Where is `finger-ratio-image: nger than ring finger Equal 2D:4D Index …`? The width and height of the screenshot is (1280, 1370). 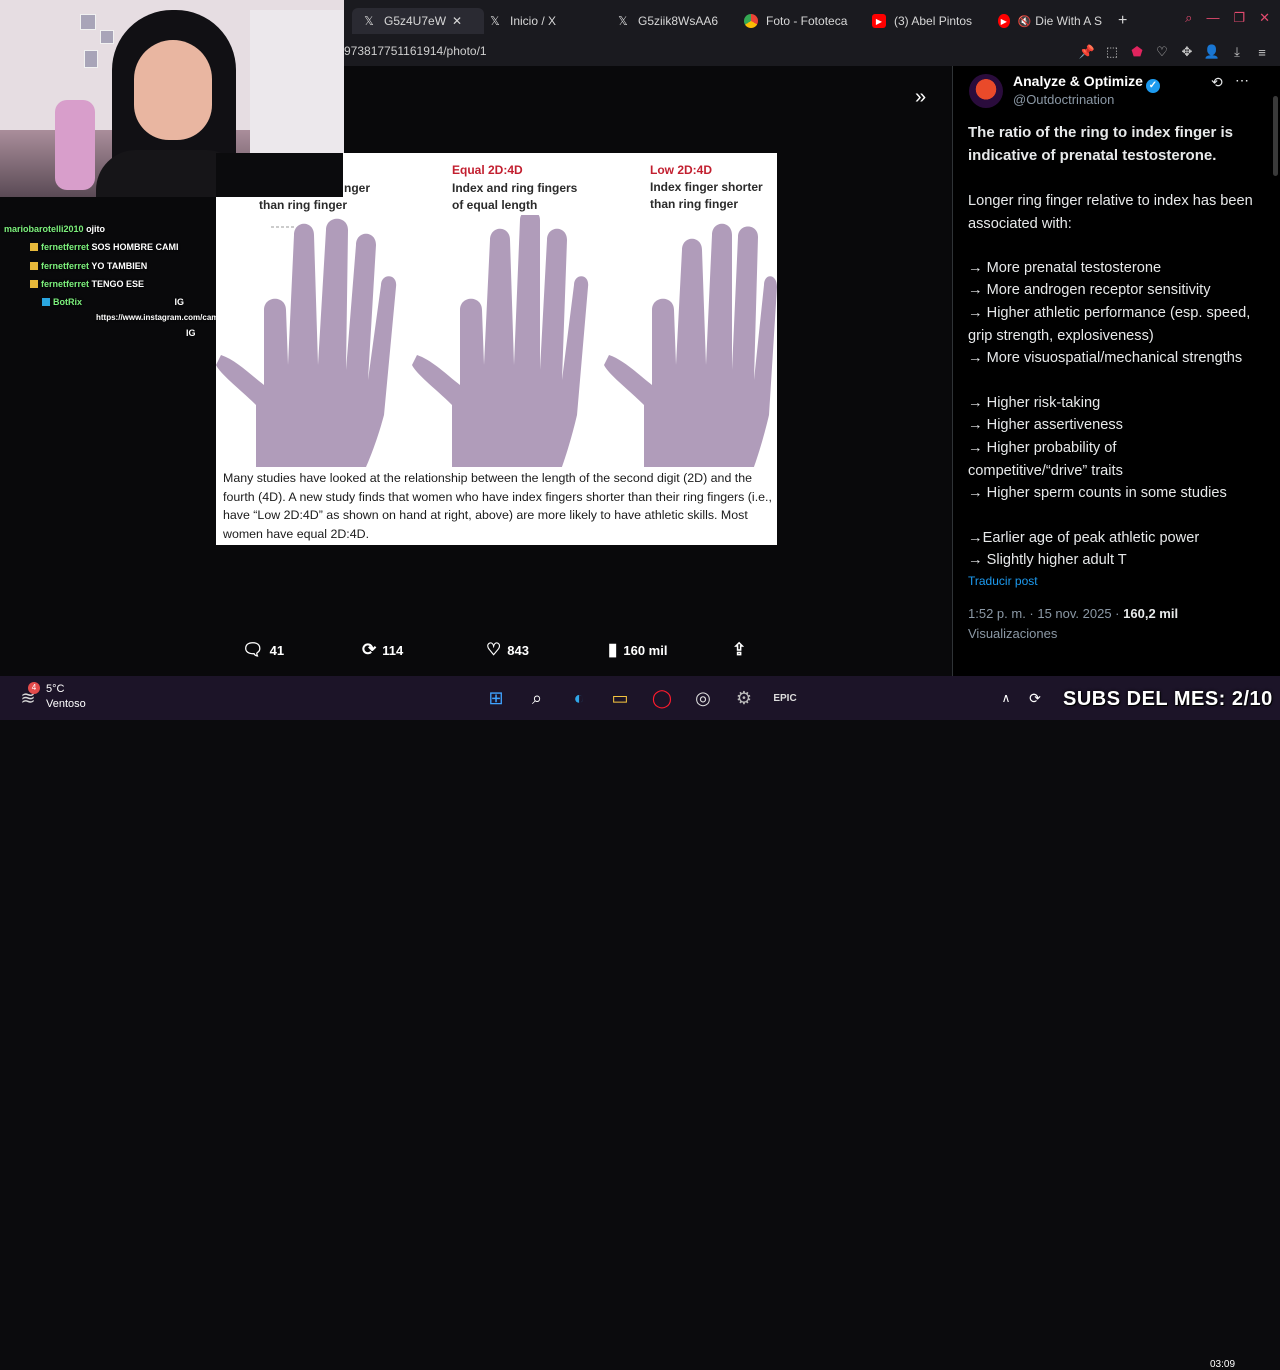
finger-ratio-image: nger than ring finger Equal 2D:4D Index … is located at coordinates (496, 349).